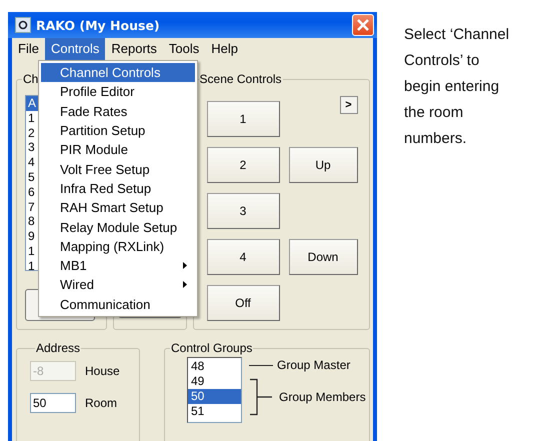 The height and width of the screenshot is (441, 548). I want to click on menu-item: Tools, so click(184, 49).